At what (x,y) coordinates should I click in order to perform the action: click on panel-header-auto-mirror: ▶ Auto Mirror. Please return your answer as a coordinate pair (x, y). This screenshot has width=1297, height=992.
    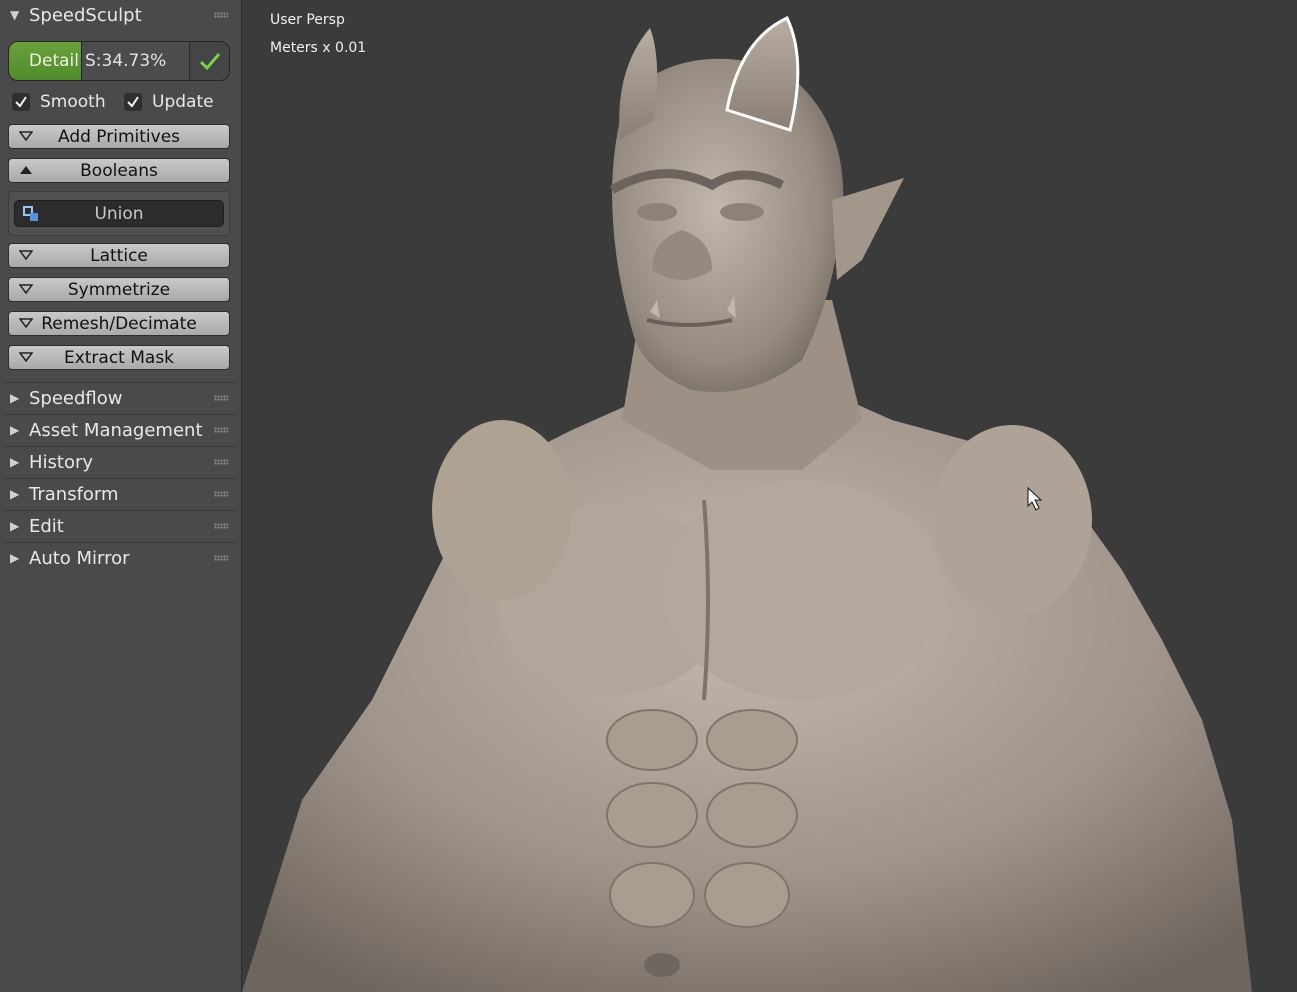
    Looking at the image, I should click on (121, 558).